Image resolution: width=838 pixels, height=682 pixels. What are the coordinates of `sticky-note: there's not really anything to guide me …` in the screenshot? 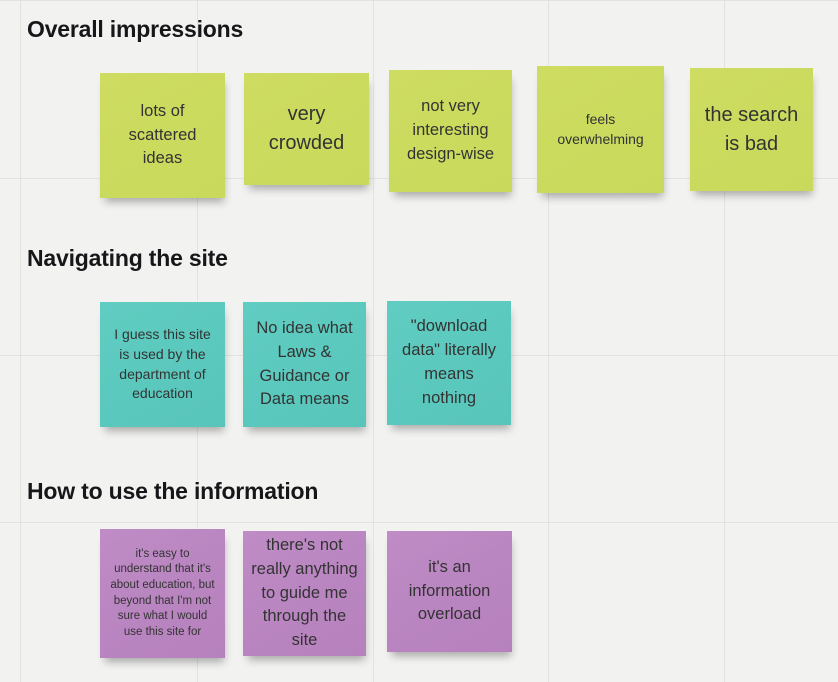 It's located at (304, 593).